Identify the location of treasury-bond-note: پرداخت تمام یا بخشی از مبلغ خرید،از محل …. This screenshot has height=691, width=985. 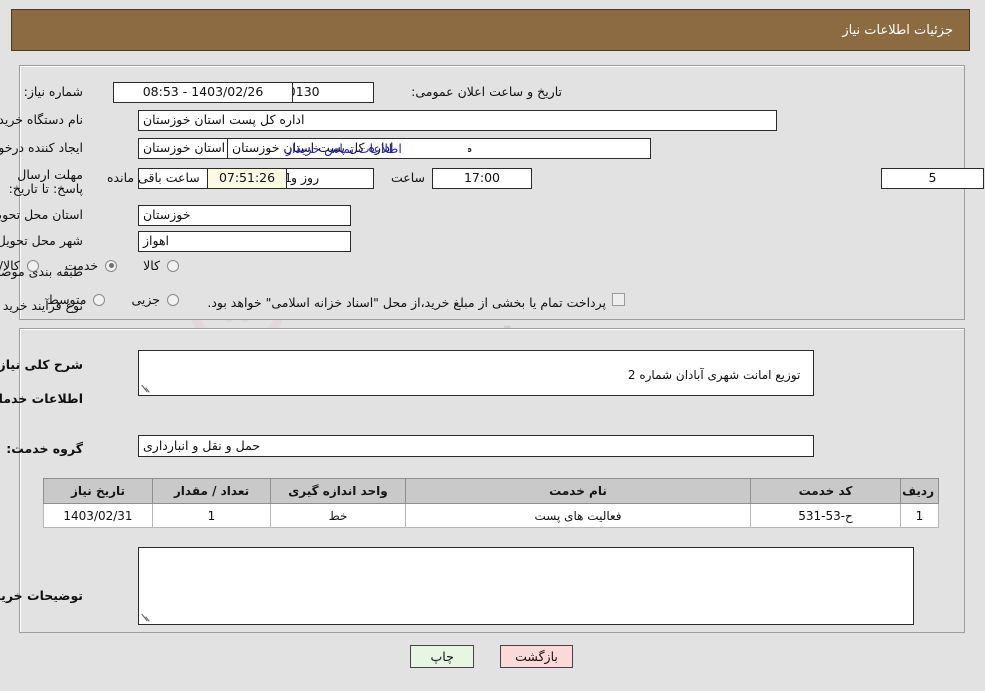
(407, 302).